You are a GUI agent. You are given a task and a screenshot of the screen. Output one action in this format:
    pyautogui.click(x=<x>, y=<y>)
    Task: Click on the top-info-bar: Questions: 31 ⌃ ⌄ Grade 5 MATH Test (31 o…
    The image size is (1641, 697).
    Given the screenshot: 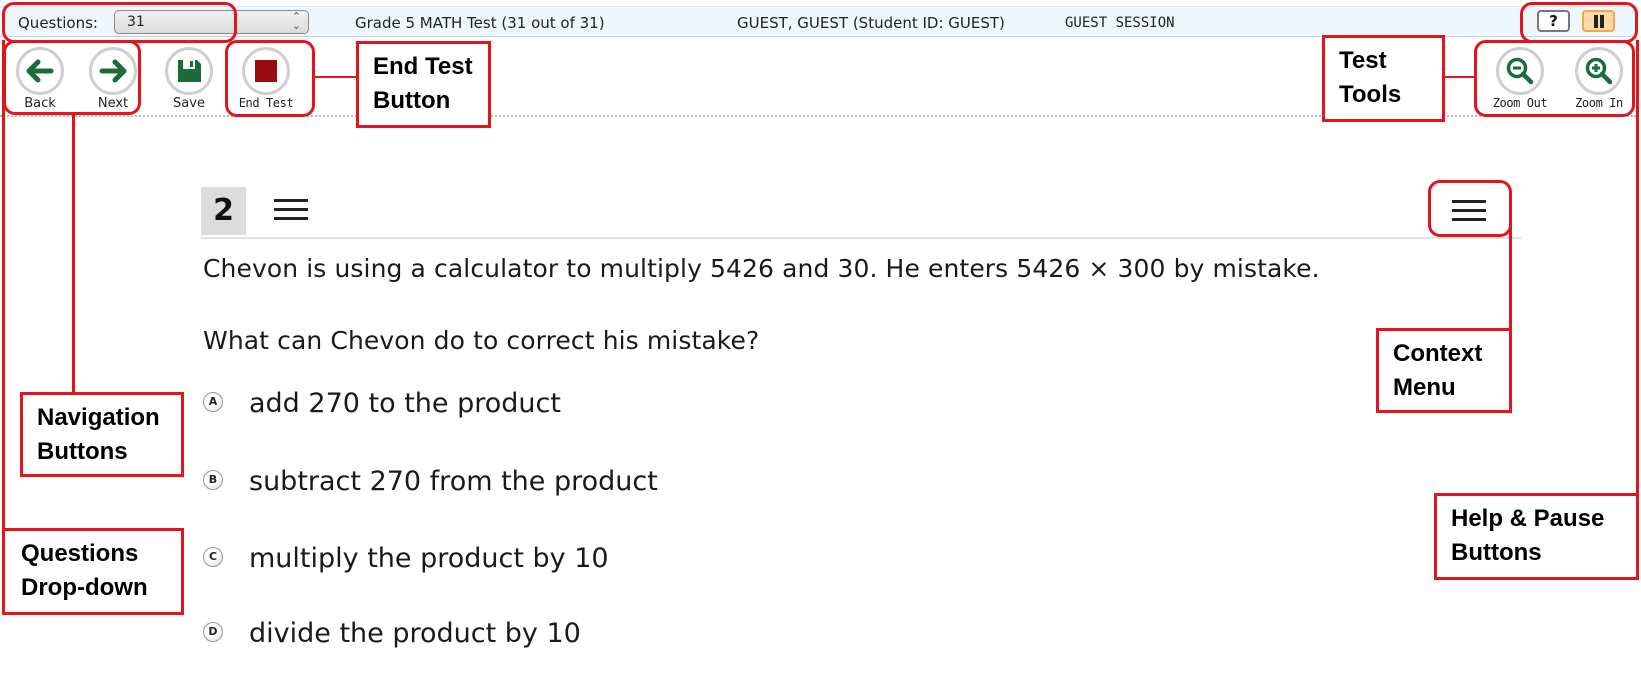 What is the action you would take?
    pyautogui.click(x=818, y=21)
    